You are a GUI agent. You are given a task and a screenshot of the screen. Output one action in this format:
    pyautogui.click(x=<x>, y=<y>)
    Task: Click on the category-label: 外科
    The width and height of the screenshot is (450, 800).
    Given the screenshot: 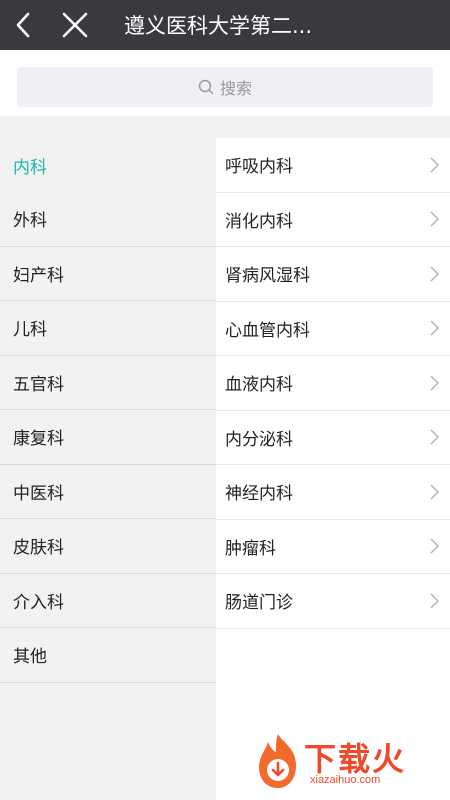 What is the action you would take?
    pyautogui.click(x=30, y=221)
    